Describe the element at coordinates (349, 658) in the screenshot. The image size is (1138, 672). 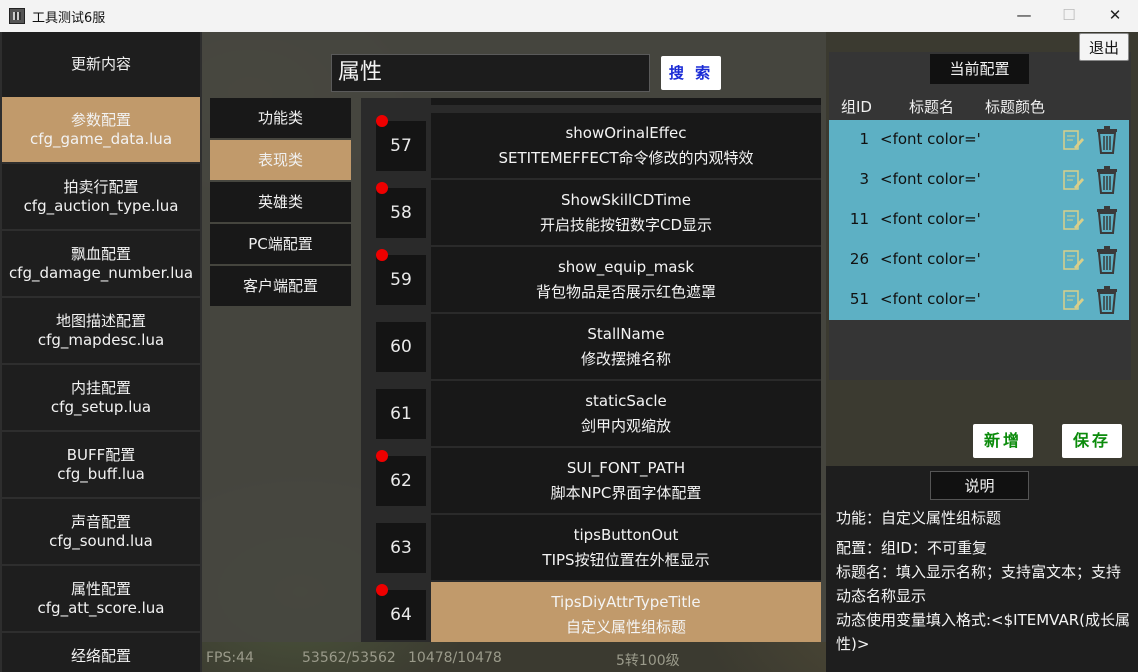
I see `hp-readout: 53562/53562` at that location.